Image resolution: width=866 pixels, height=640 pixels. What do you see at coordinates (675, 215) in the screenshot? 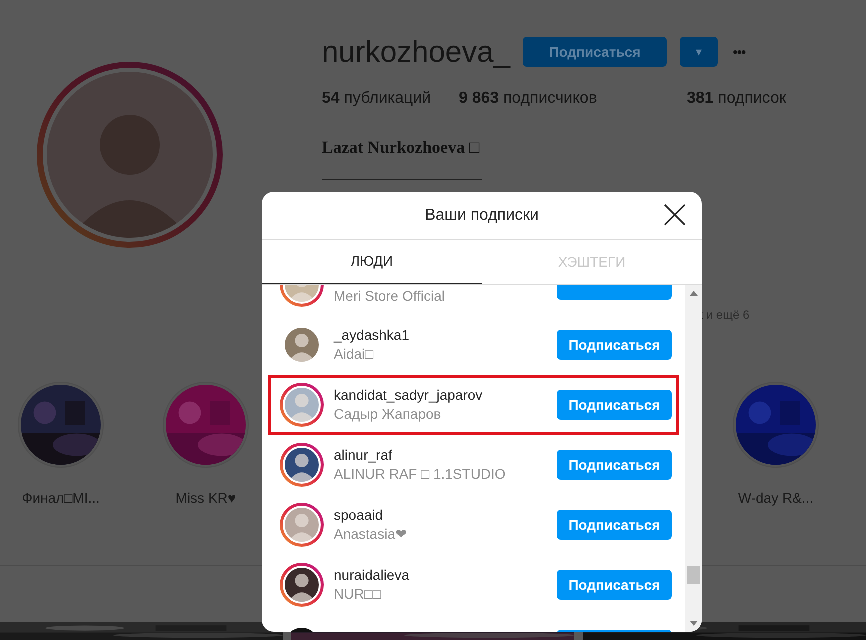
I see `close-icon` at bounding box center [675, 215].